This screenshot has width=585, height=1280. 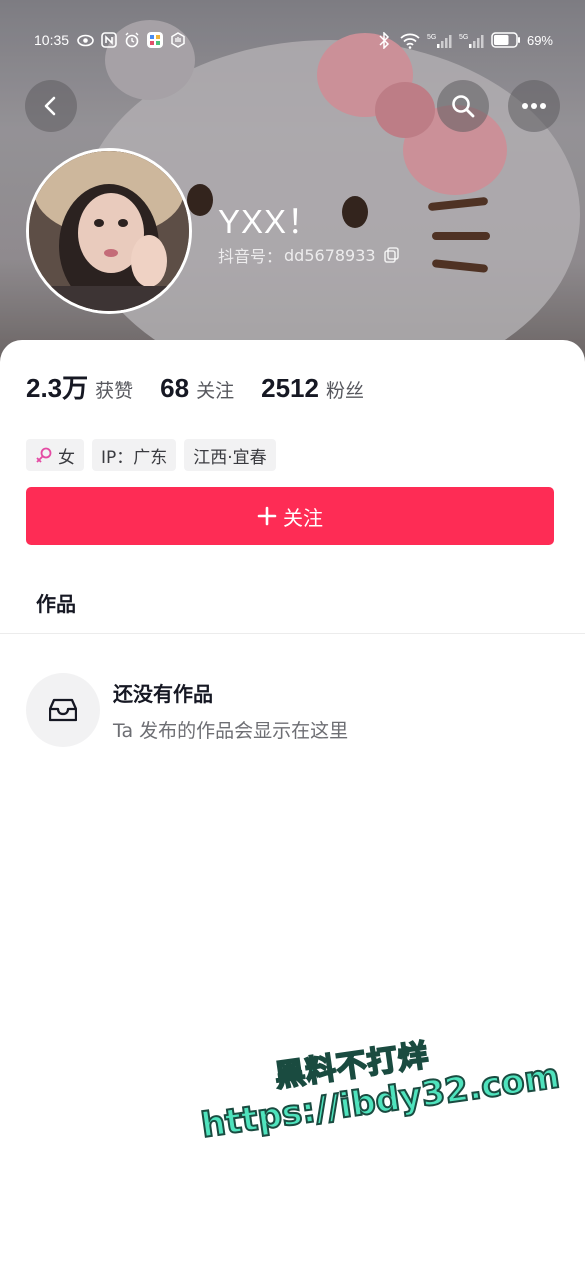 What do you see at coordinates (250, 256) in the screenshot?
I see `douyin-id-label: 抖音号：` at bounding box center [250, 256].